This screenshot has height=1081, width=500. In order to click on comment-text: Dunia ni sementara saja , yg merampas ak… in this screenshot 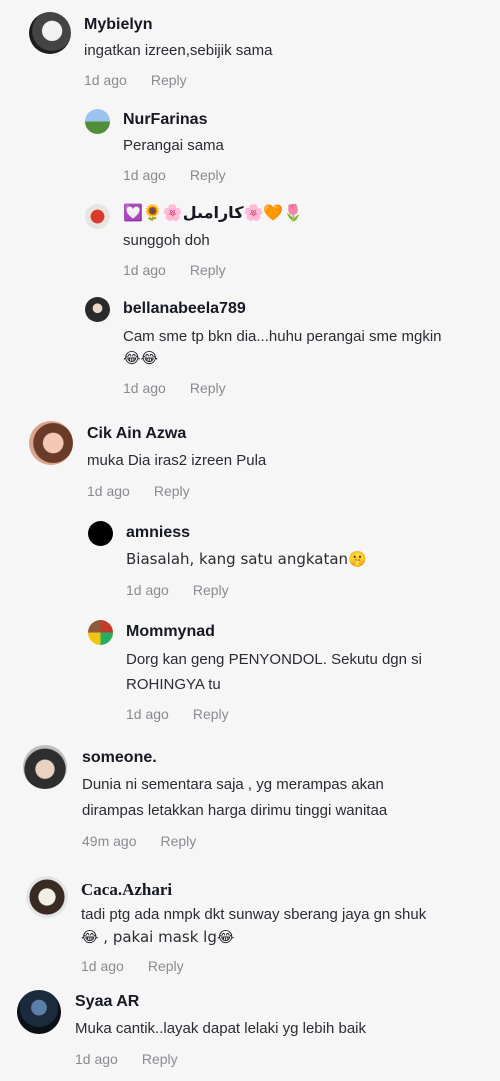, I will do `click(233, 784)`.